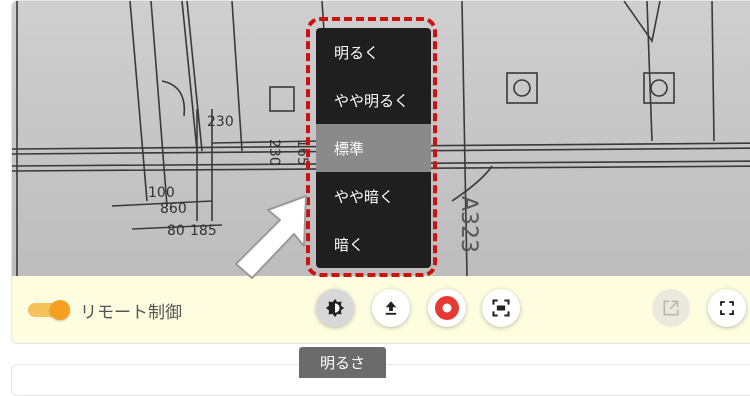 Image resolution: width=750 pixels, height=396 pixels. I want to click on brightness-menu: 明るく やや明るく 標準 やや暗く 暗く, so click(373, 148).